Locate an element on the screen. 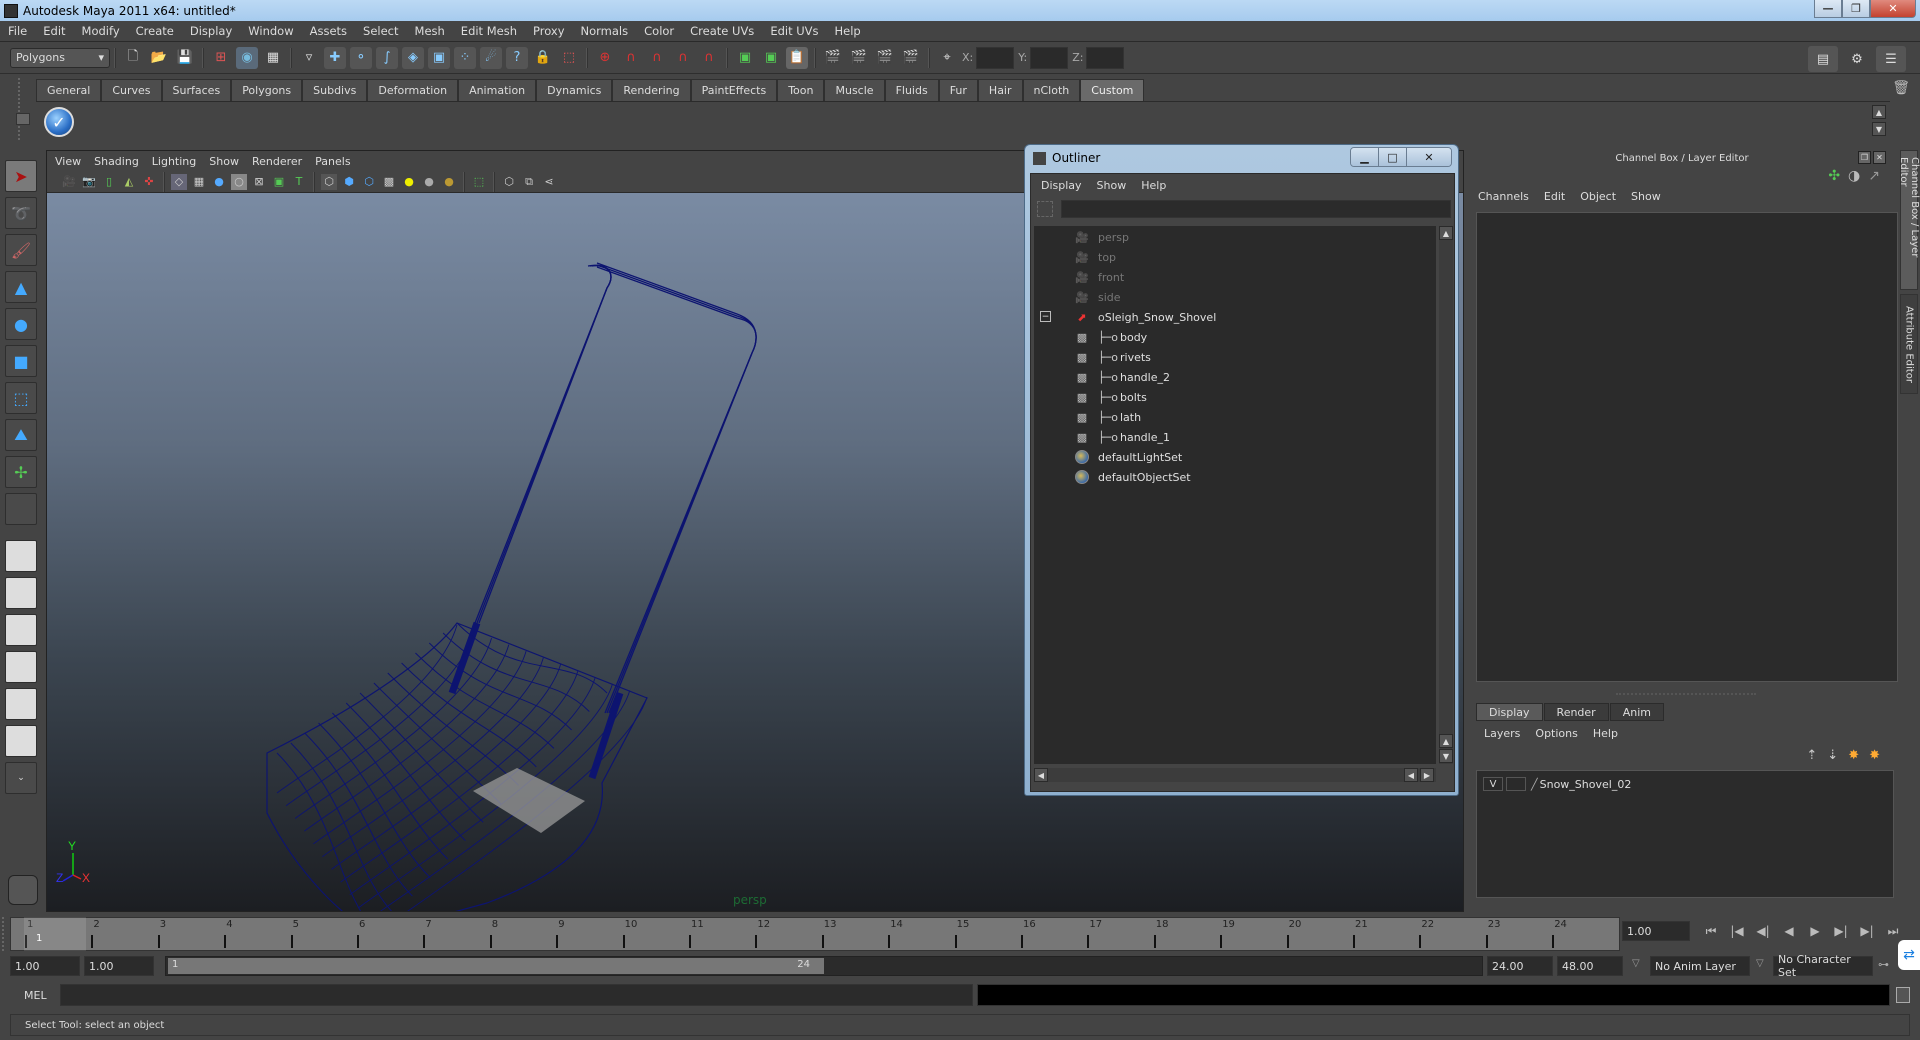 The width and height of the screenshot is (1920, 1040). filter-select-icon is located at coordinates (1045, 209).